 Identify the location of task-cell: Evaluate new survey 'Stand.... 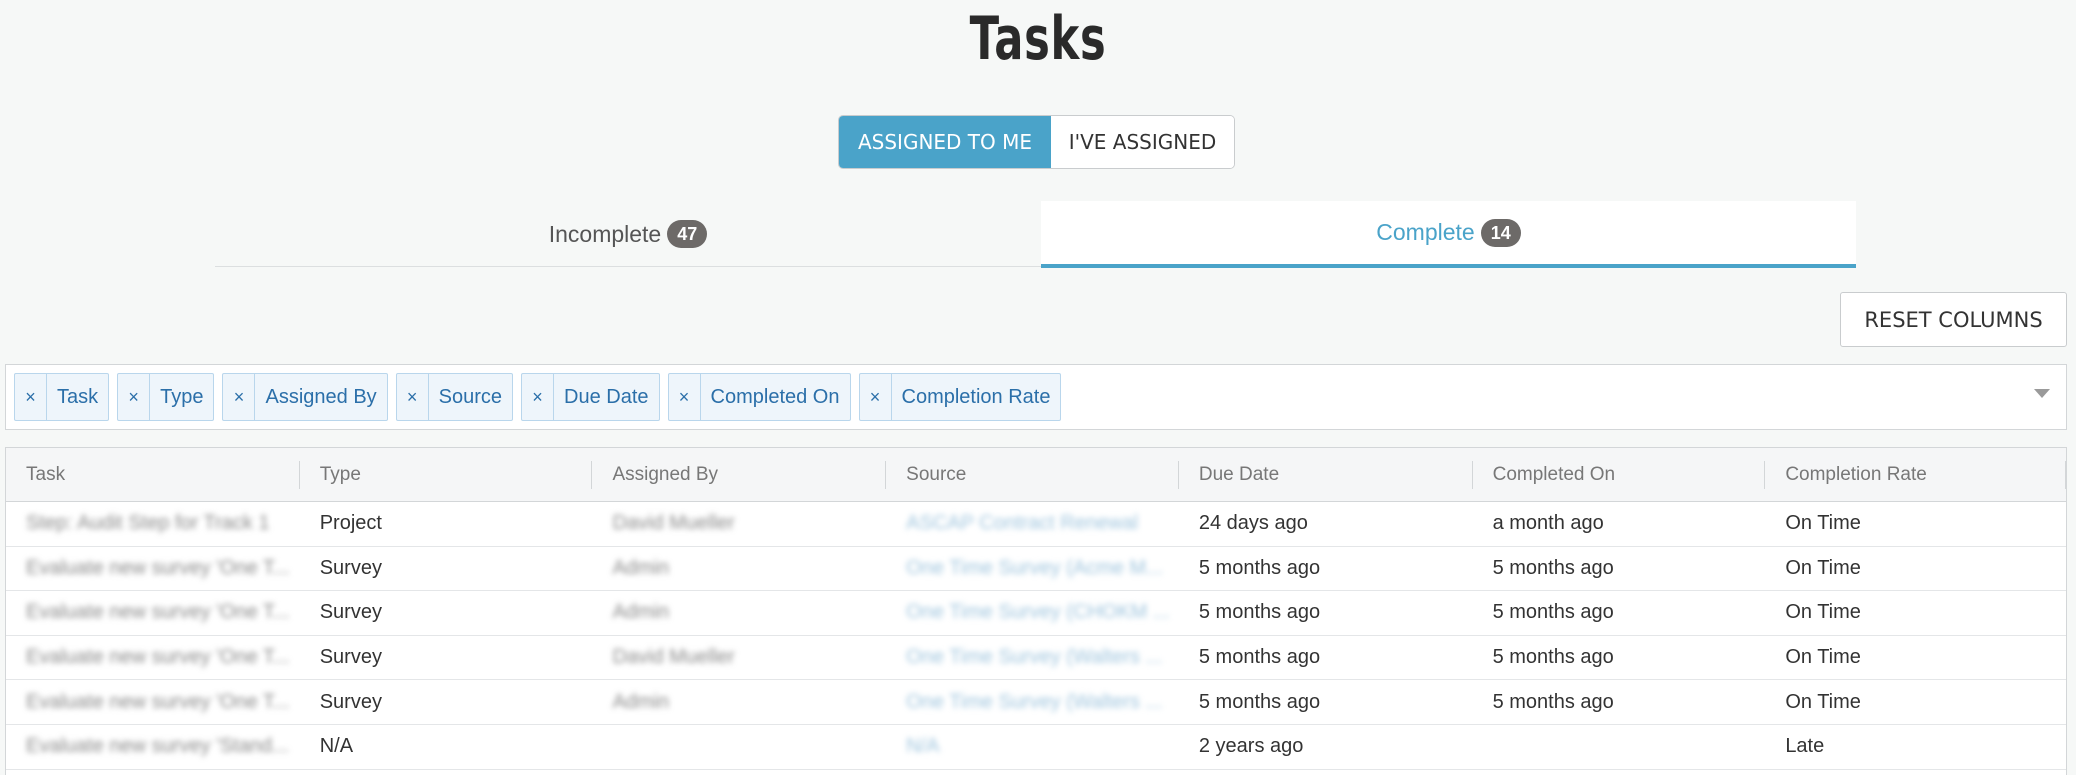
(153, 747).